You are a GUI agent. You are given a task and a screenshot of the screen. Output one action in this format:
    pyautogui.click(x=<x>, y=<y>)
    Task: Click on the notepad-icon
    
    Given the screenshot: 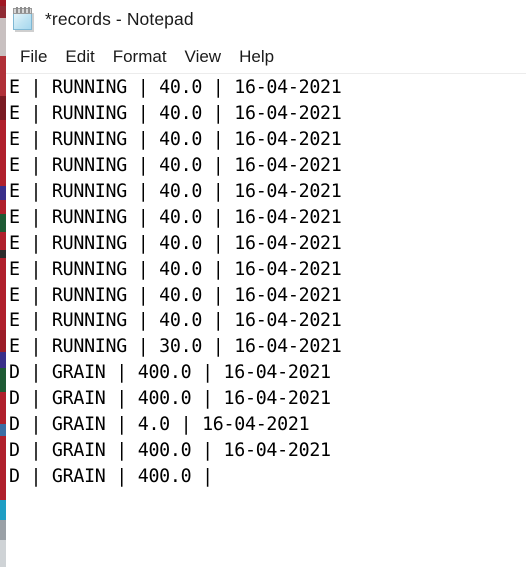 What is the action you would take?
    pyautogui.click(x=24, y=20)
    